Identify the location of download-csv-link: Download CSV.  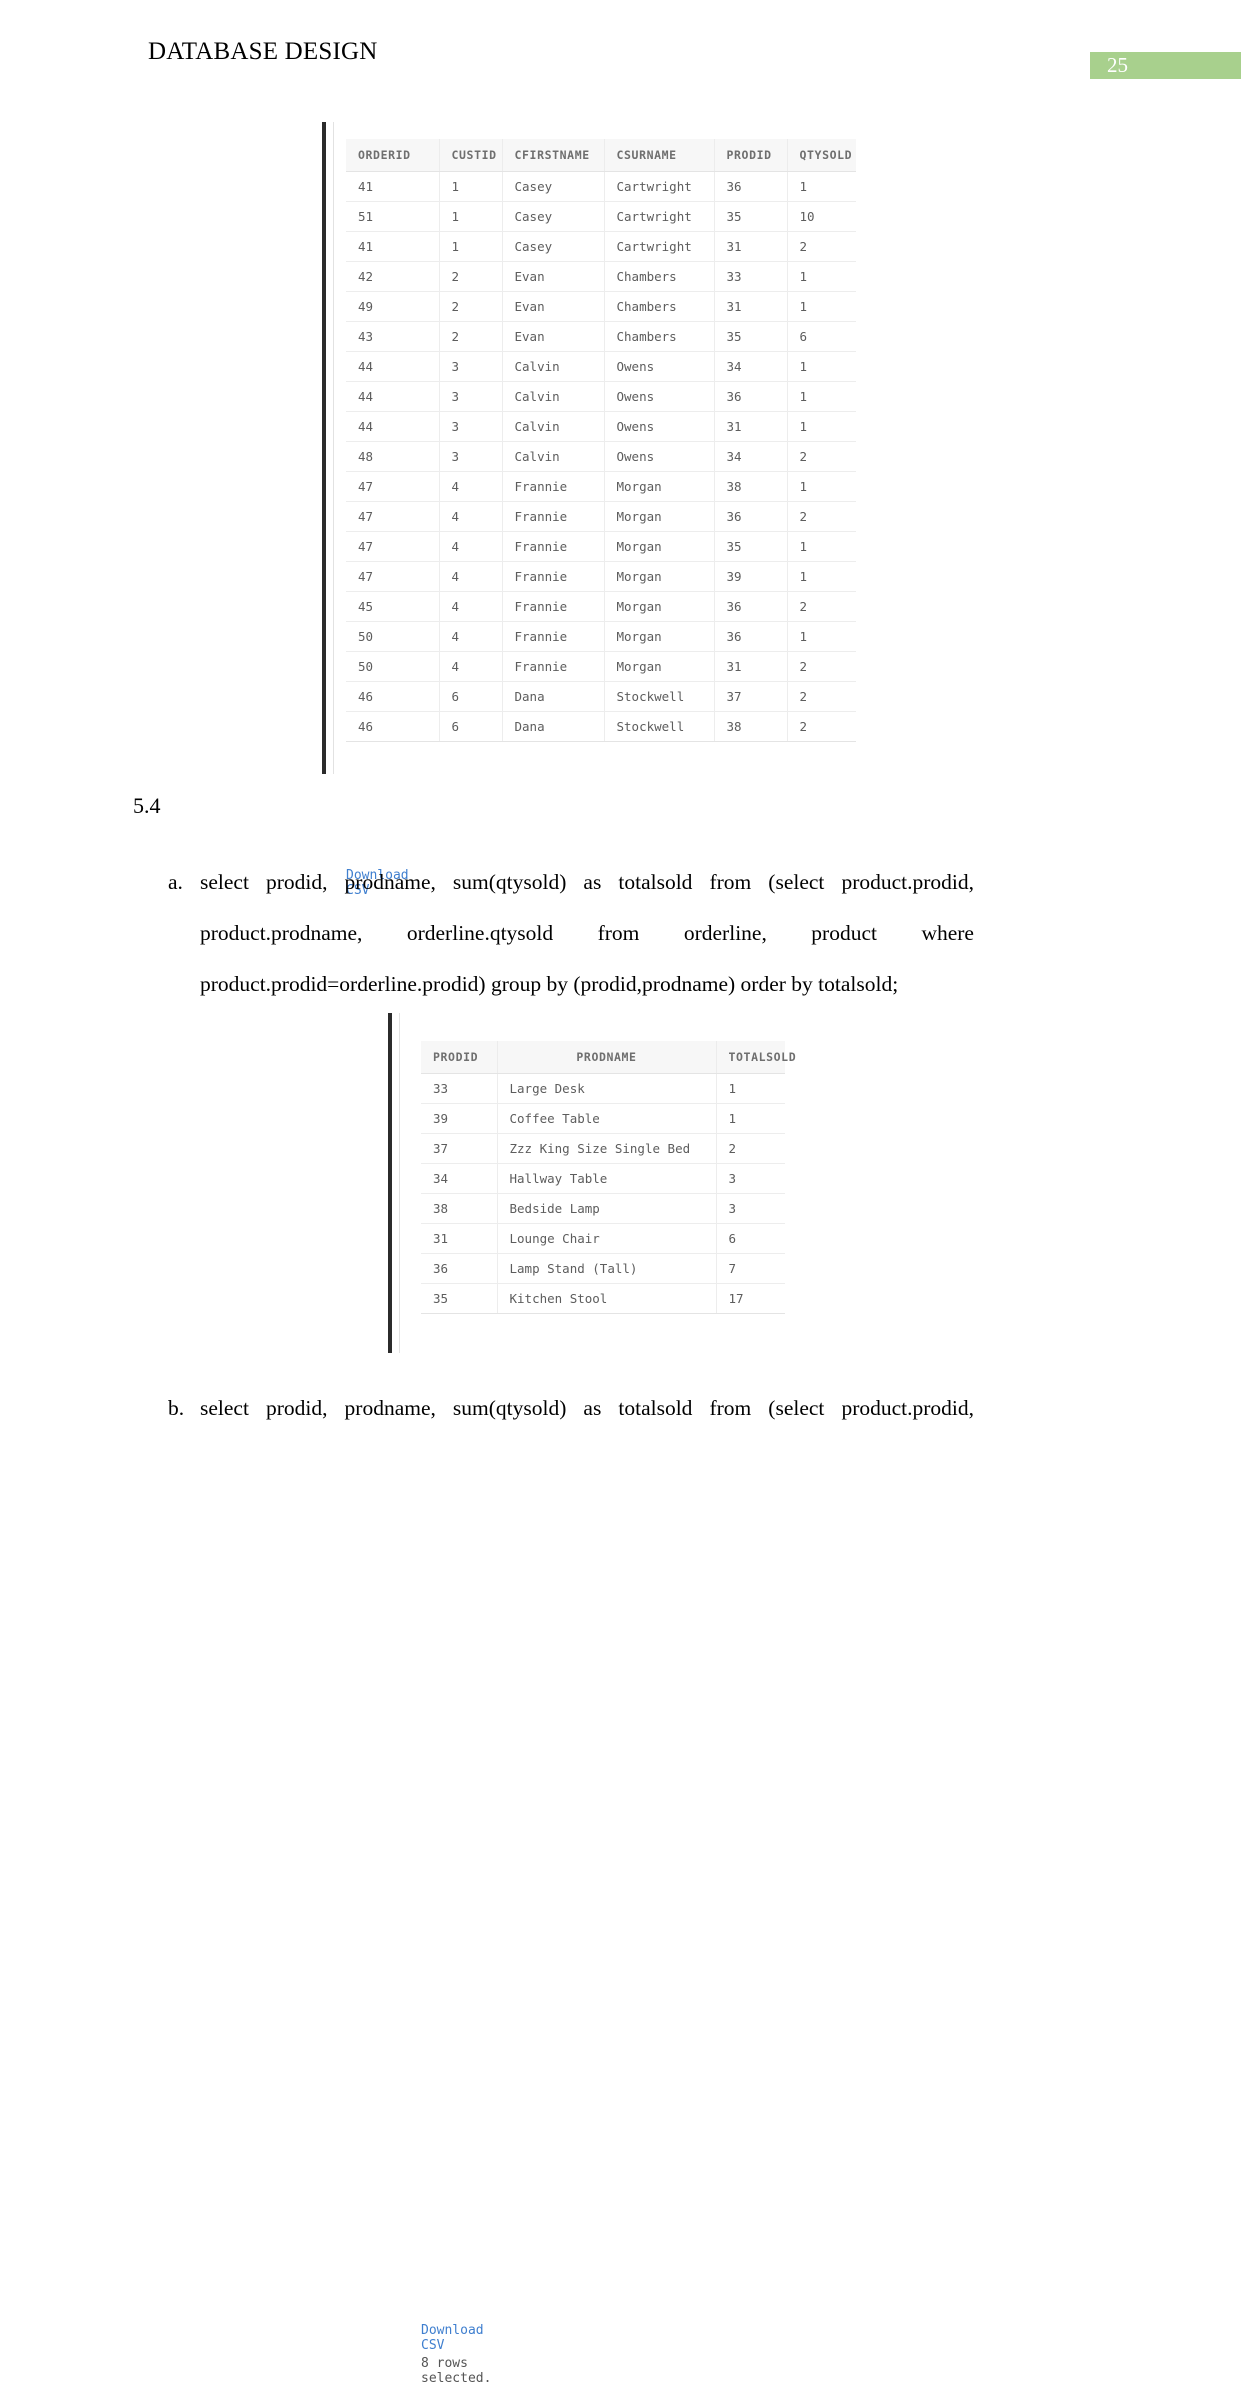
(456, 2338).